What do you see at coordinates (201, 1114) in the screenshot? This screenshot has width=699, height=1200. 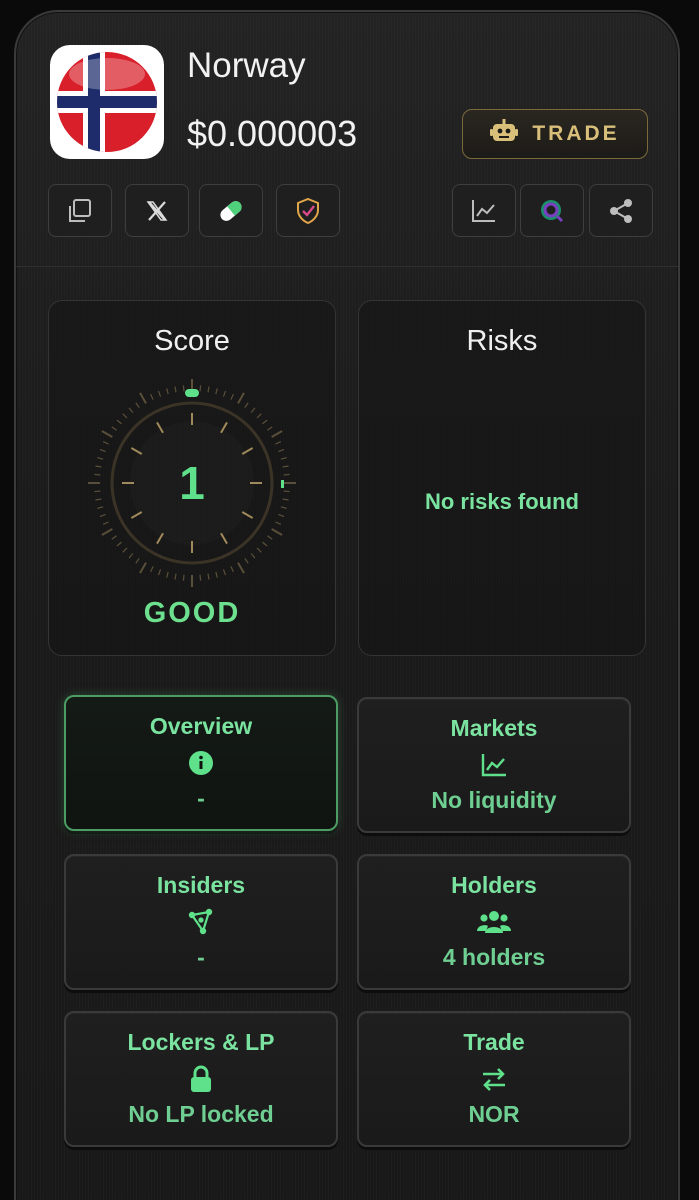 I see `tile-value: No LP locked` at bounding box center [201, 1114].